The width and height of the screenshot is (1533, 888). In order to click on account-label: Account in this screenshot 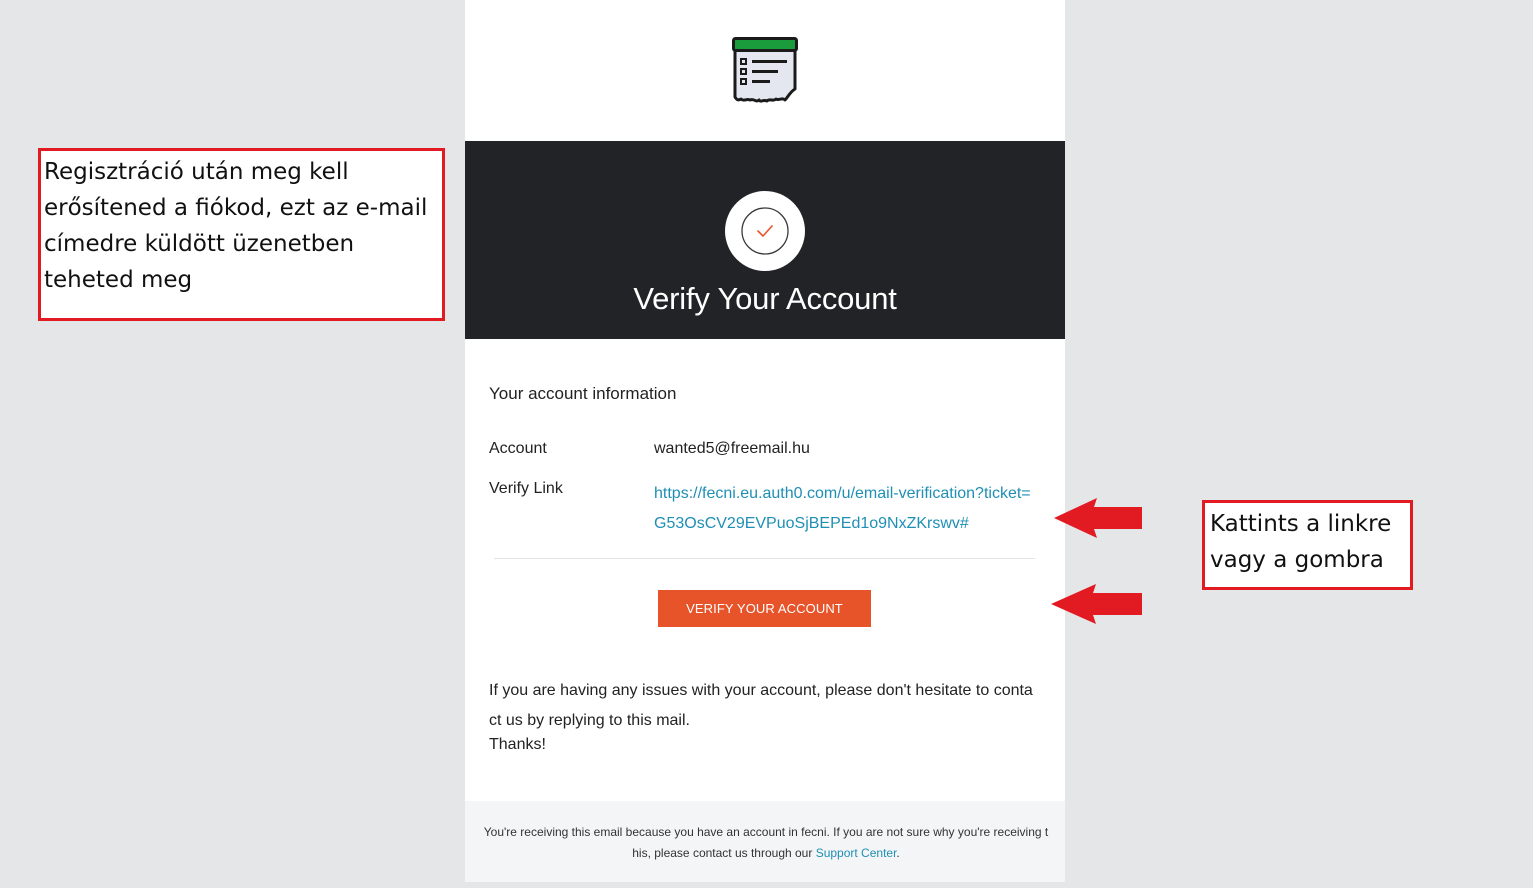, I will do `click(518, 448)`.